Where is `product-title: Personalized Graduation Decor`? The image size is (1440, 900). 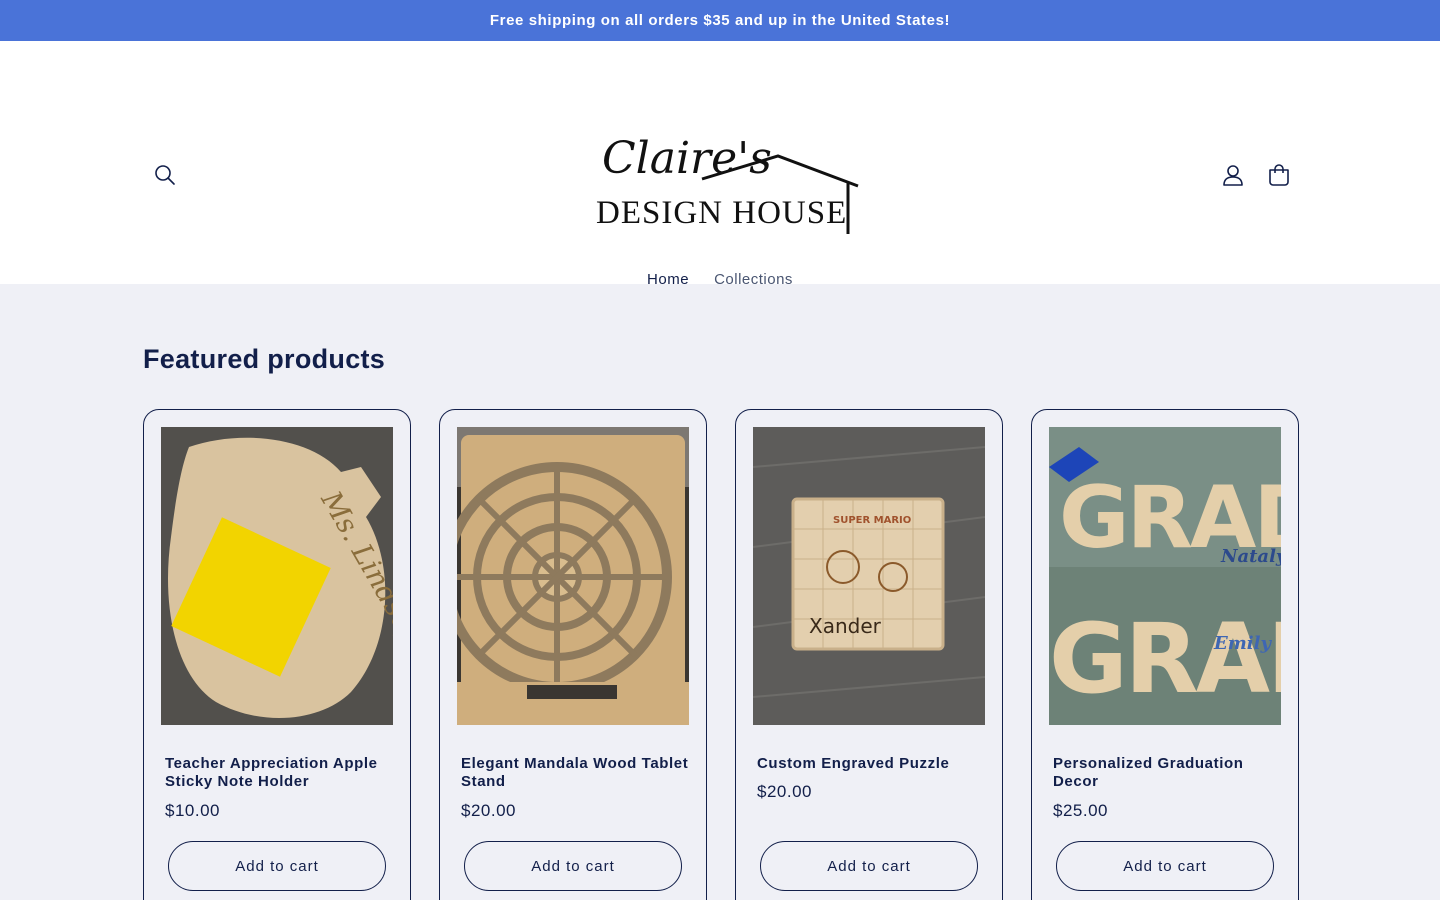
product-title: Personalized Graduation Decor is located at coordinates (1167, 773).